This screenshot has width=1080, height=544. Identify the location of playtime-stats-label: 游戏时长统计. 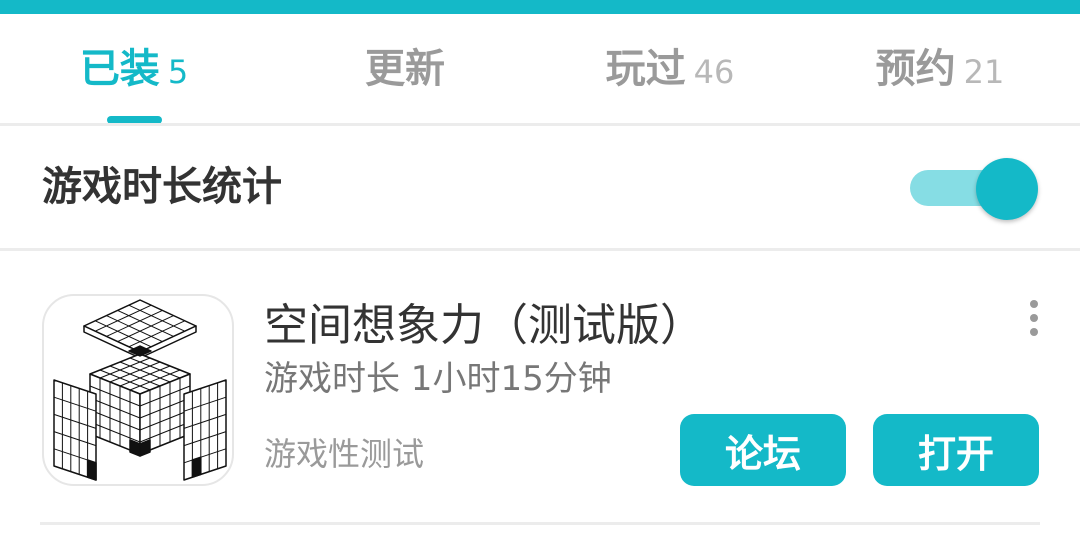
(162, 187).